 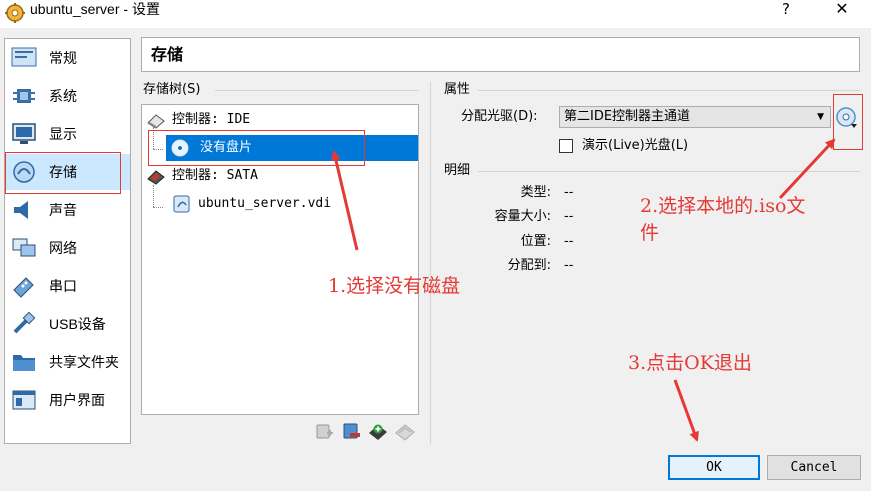 I want to click on properties-label: 属性, so click(x=457, y=89).